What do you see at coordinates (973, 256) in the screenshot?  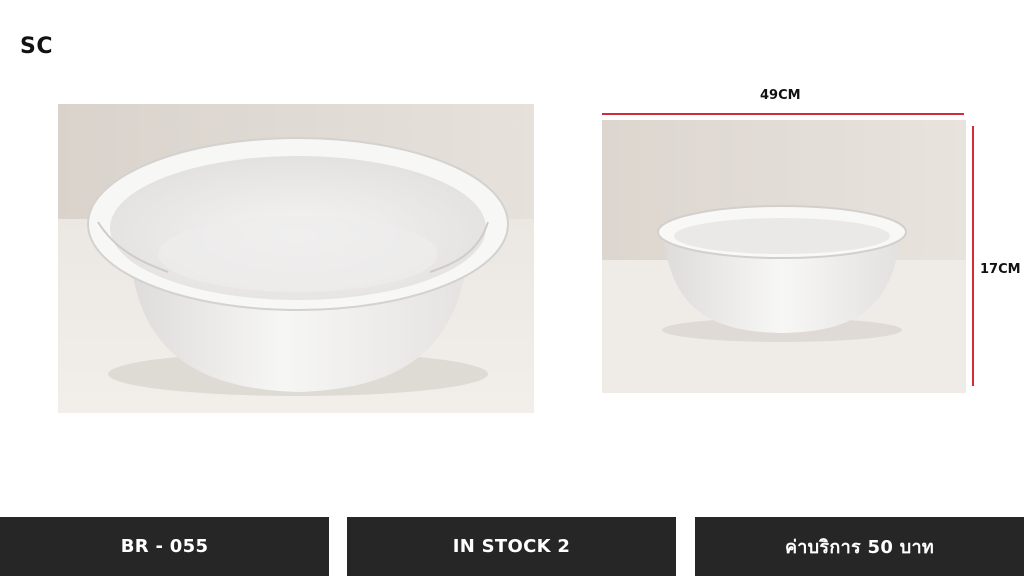 I see `height-dimension-line` at bounding box center [973, 256].